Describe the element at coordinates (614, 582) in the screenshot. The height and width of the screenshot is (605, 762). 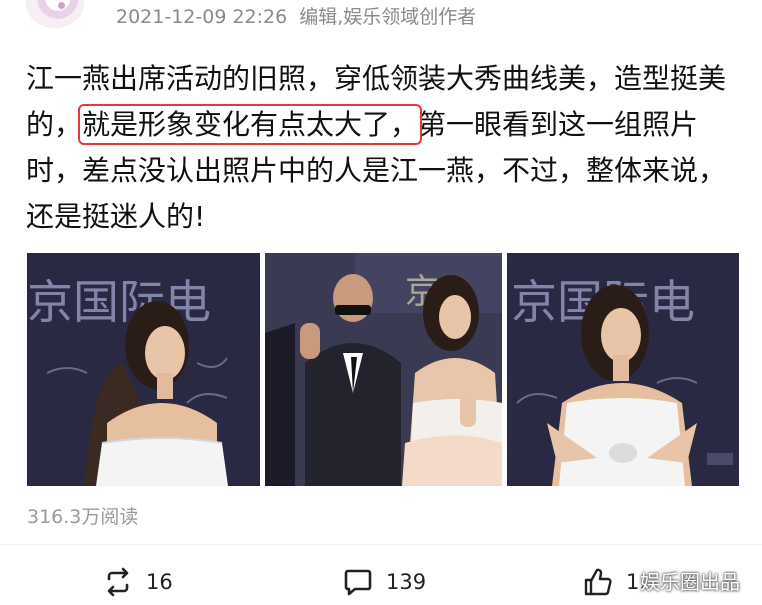
I see `like-button: 1.` at that location.